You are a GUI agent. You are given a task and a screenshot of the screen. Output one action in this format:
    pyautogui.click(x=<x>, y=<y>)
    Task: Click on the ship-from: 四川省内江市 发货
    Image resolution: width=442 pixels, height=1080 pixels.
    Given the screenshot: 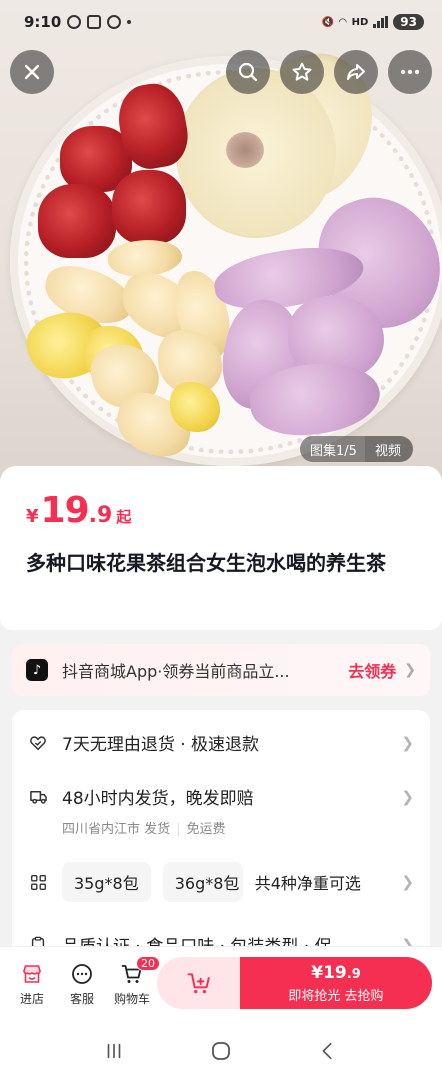 What is the action you would take?
    pyautogui.click(x=116, y=829)
    